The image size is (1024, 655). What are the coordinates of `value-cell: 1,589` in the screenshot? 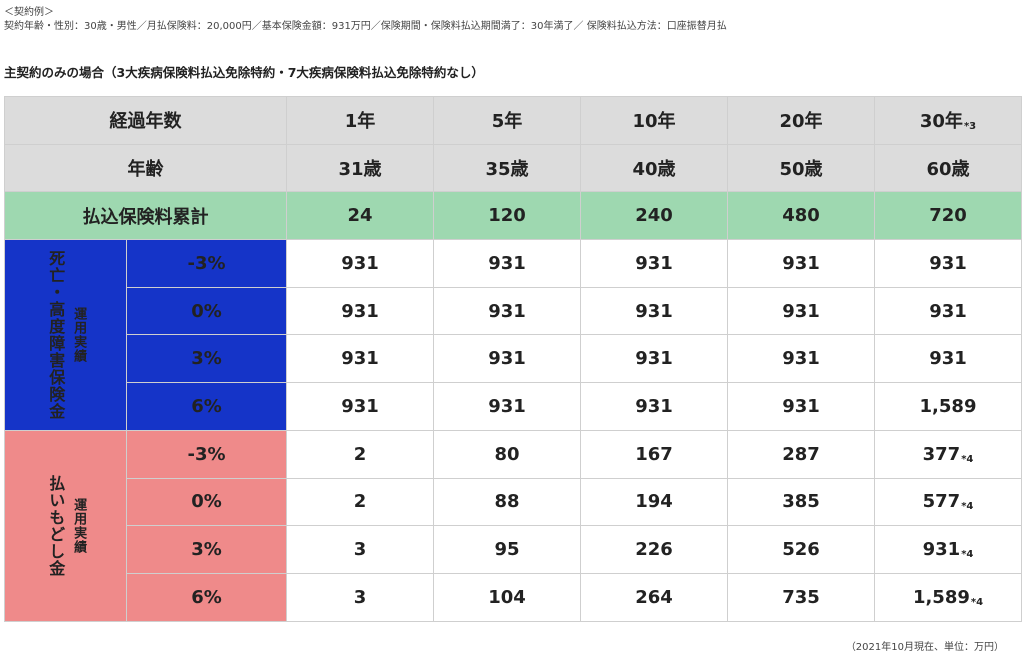 It's located at (948, 406).